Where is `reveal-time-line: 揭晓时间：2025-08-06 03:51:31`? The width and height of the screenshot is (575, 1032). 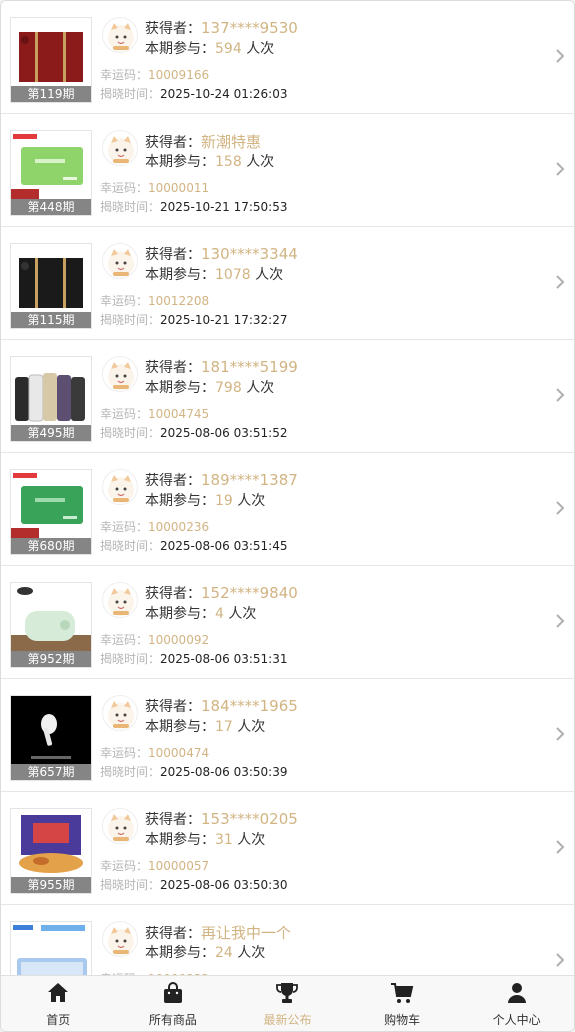 reveal-time-line: 揭晓时间：2025-08-06 03:51:31 is located at coordinates (193, 658).